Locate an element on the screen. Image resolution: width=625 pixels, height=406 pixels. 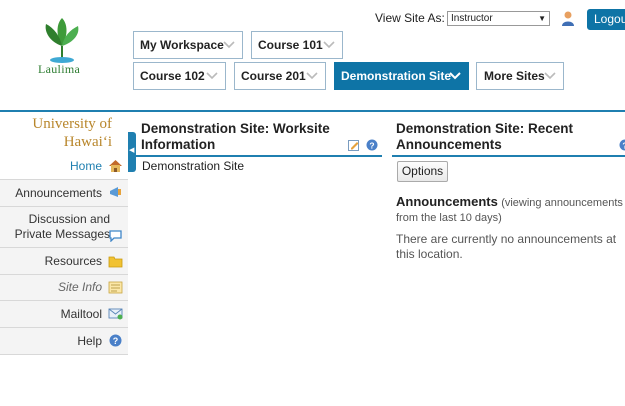
tab-course-201: Course 201 is located at coordinates (280, 76).